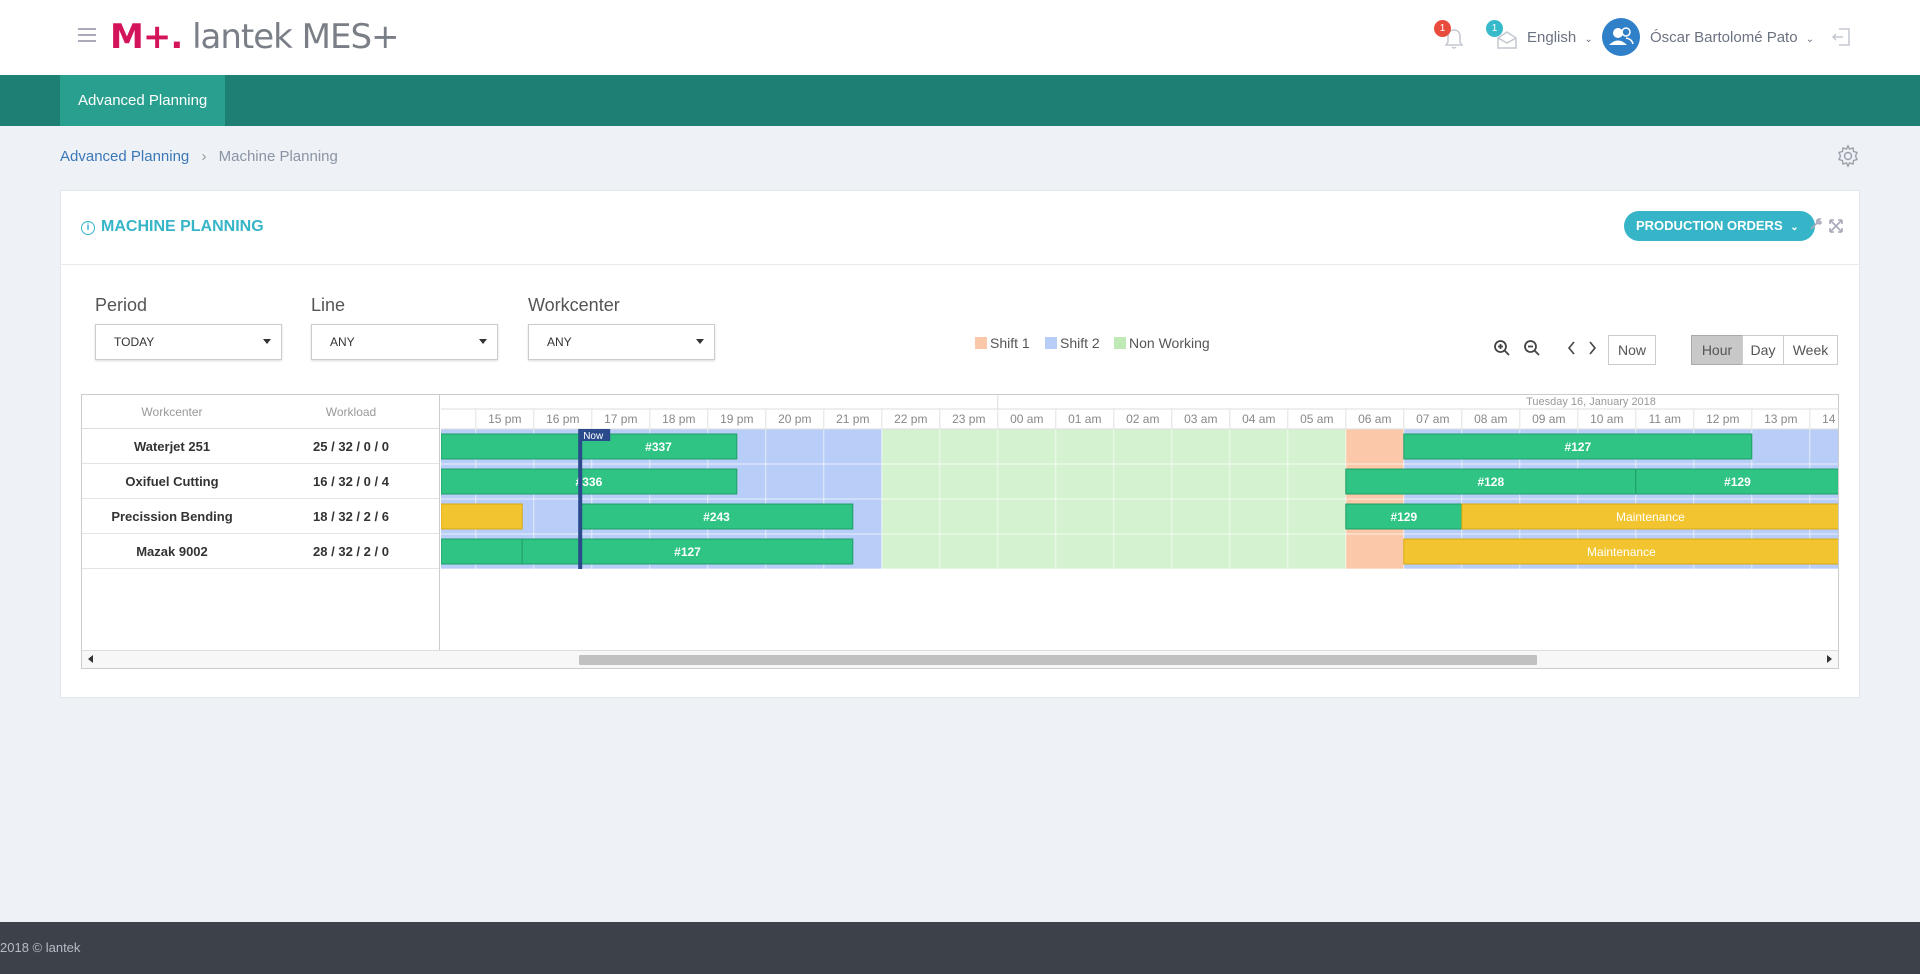 This screenshot has width=1920, height=974. I want to click on hour-tick-label: 21 pm, so click(852, 419).